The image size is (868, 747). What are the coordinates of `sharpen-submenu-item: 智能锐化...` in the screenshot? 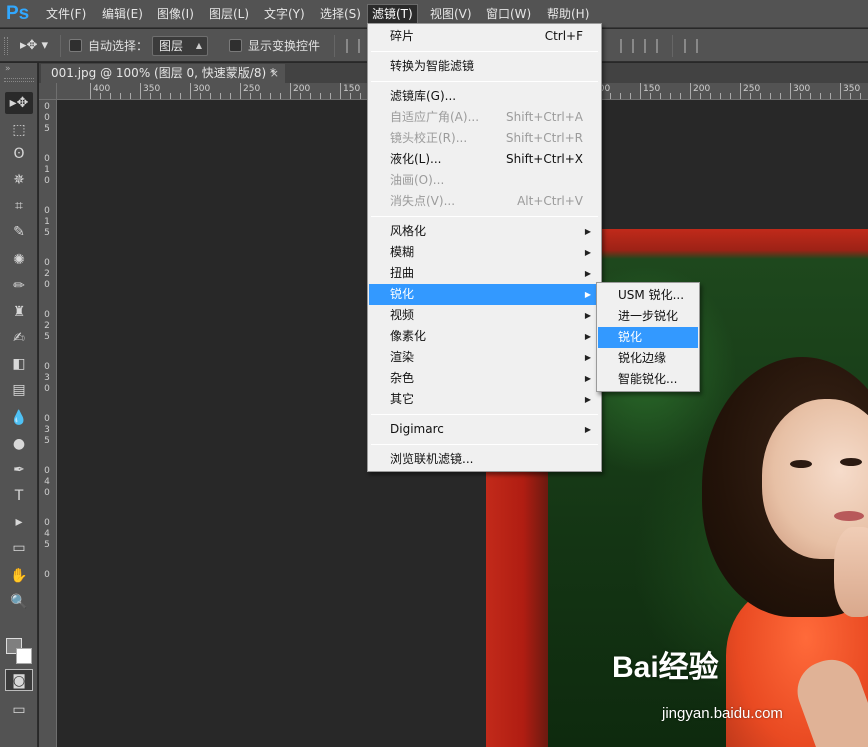 It's located at (648, 379).